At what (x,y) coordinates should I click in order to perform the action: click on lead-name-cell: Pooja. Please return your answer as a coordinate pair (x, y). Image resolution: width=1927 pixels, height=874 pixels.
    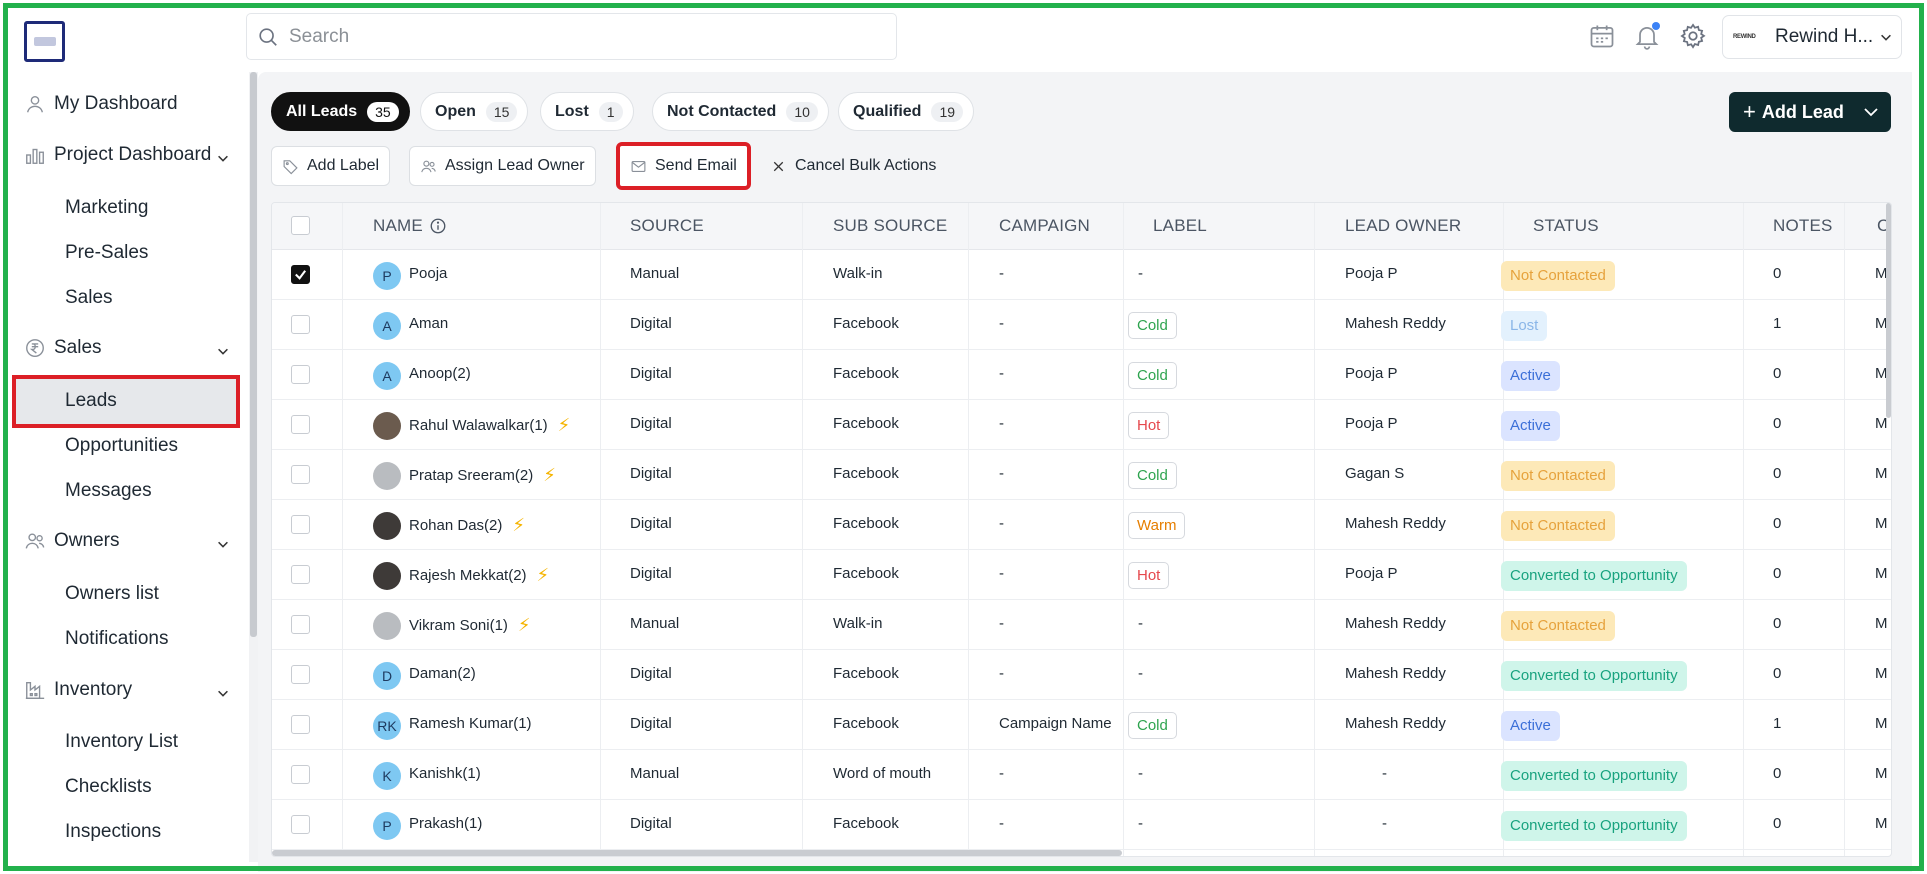
    Looking at the image, I should click on (428, 273).